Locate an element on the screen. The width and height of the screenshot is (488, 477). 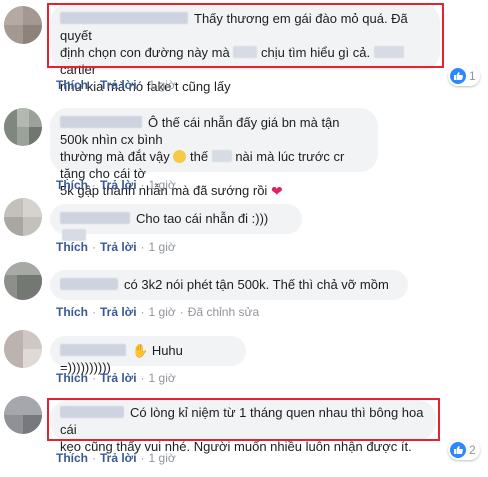
red-heart-icon: ❤ is located at coordinates (276, 191).